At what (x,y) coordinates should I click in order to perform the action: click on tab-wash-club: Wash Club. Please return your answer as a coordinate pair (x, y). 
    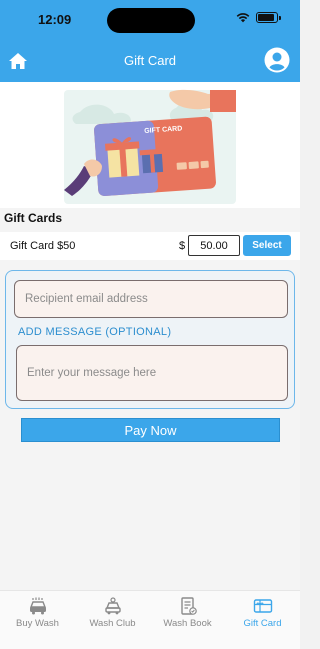
    Looking at the image, I should click on (112, 620).